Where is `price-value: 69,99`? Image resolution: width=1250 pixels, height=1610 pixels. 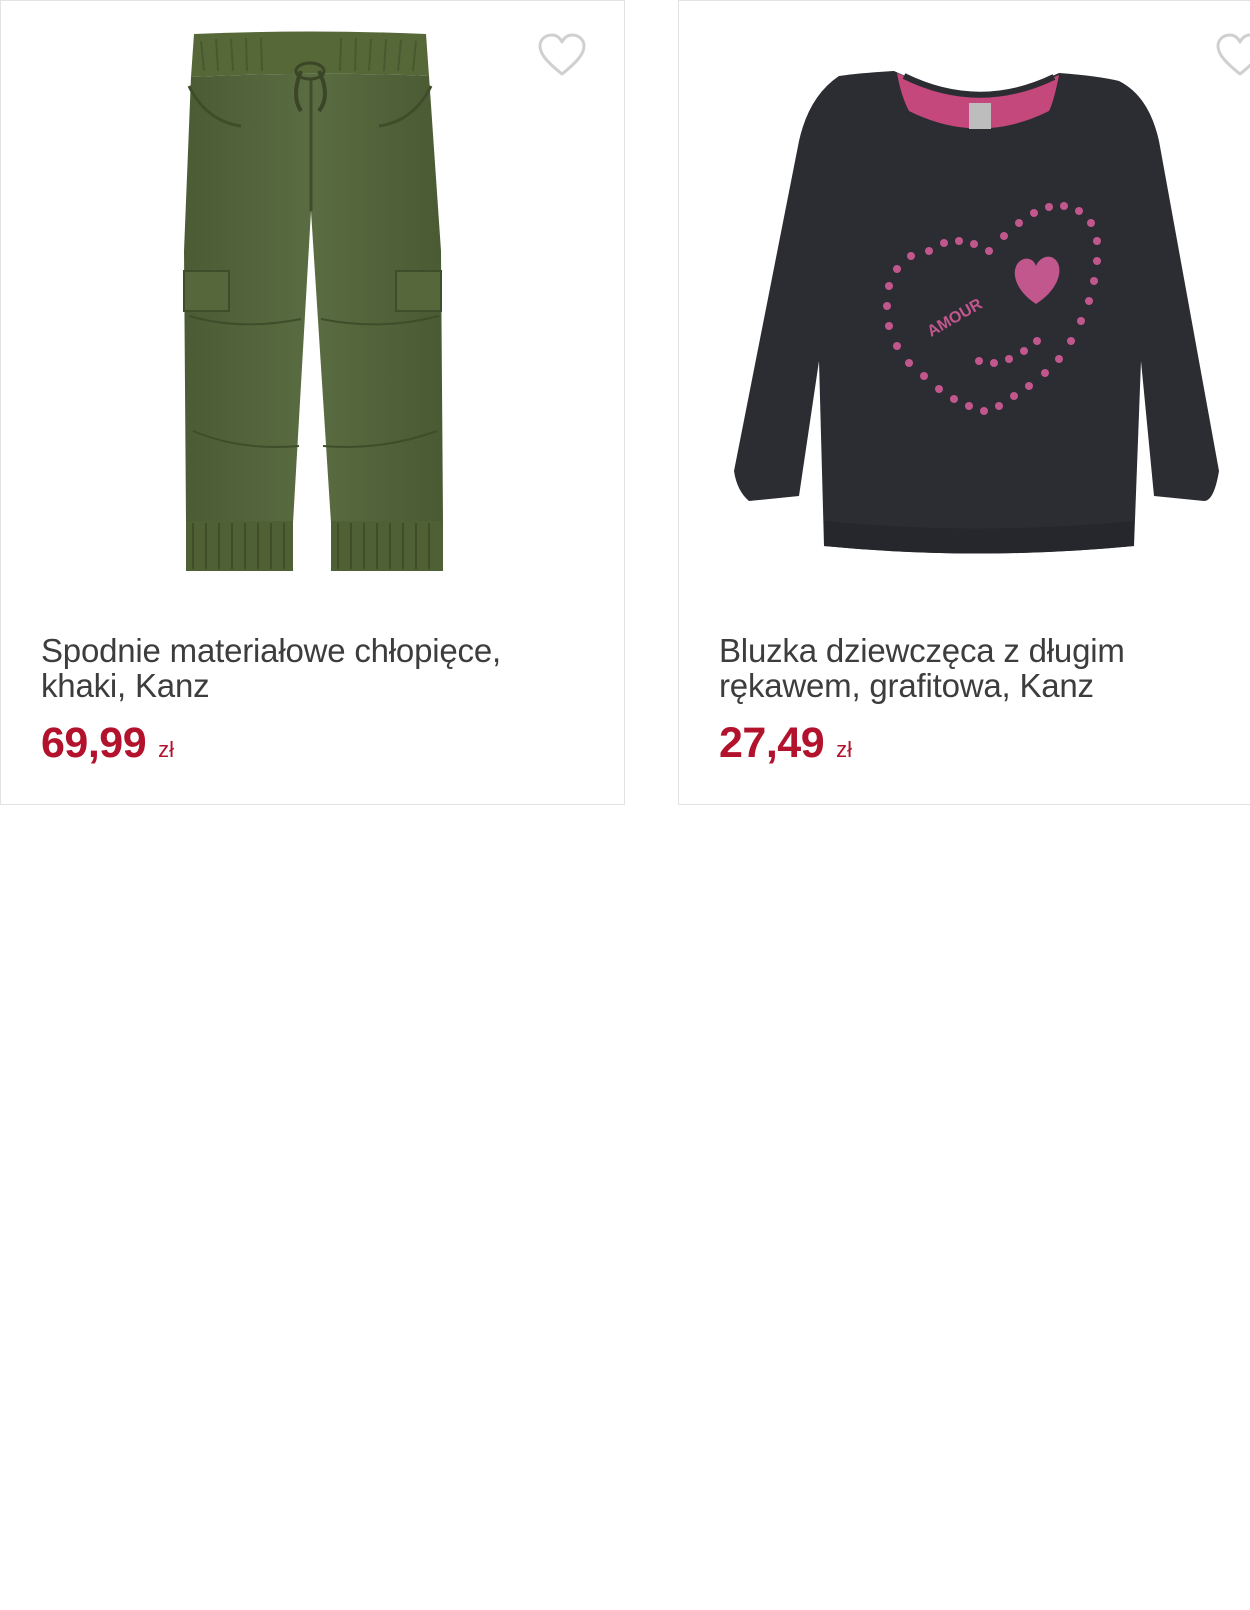 price-value: 69,99 is located at coordinates (94, 743).